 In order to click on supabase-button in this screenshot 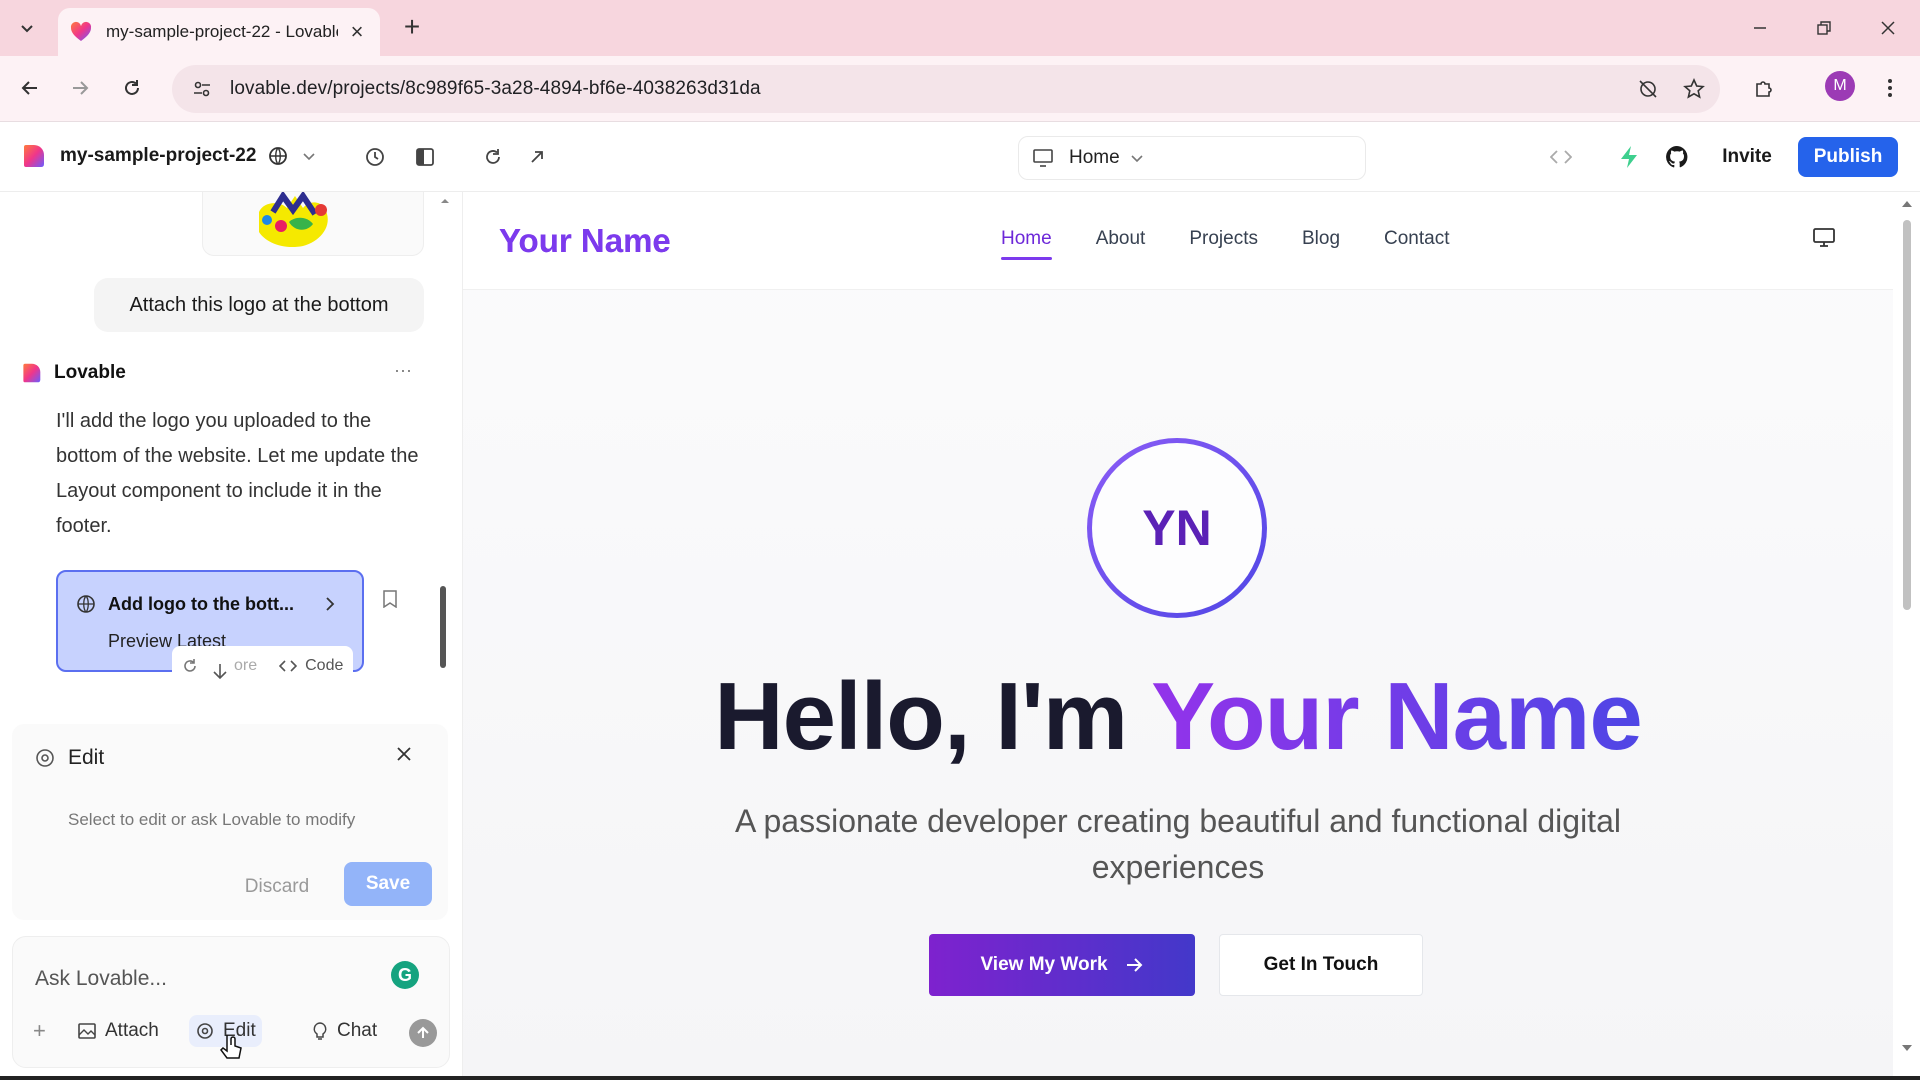, I will do `click(1629, 157)`.